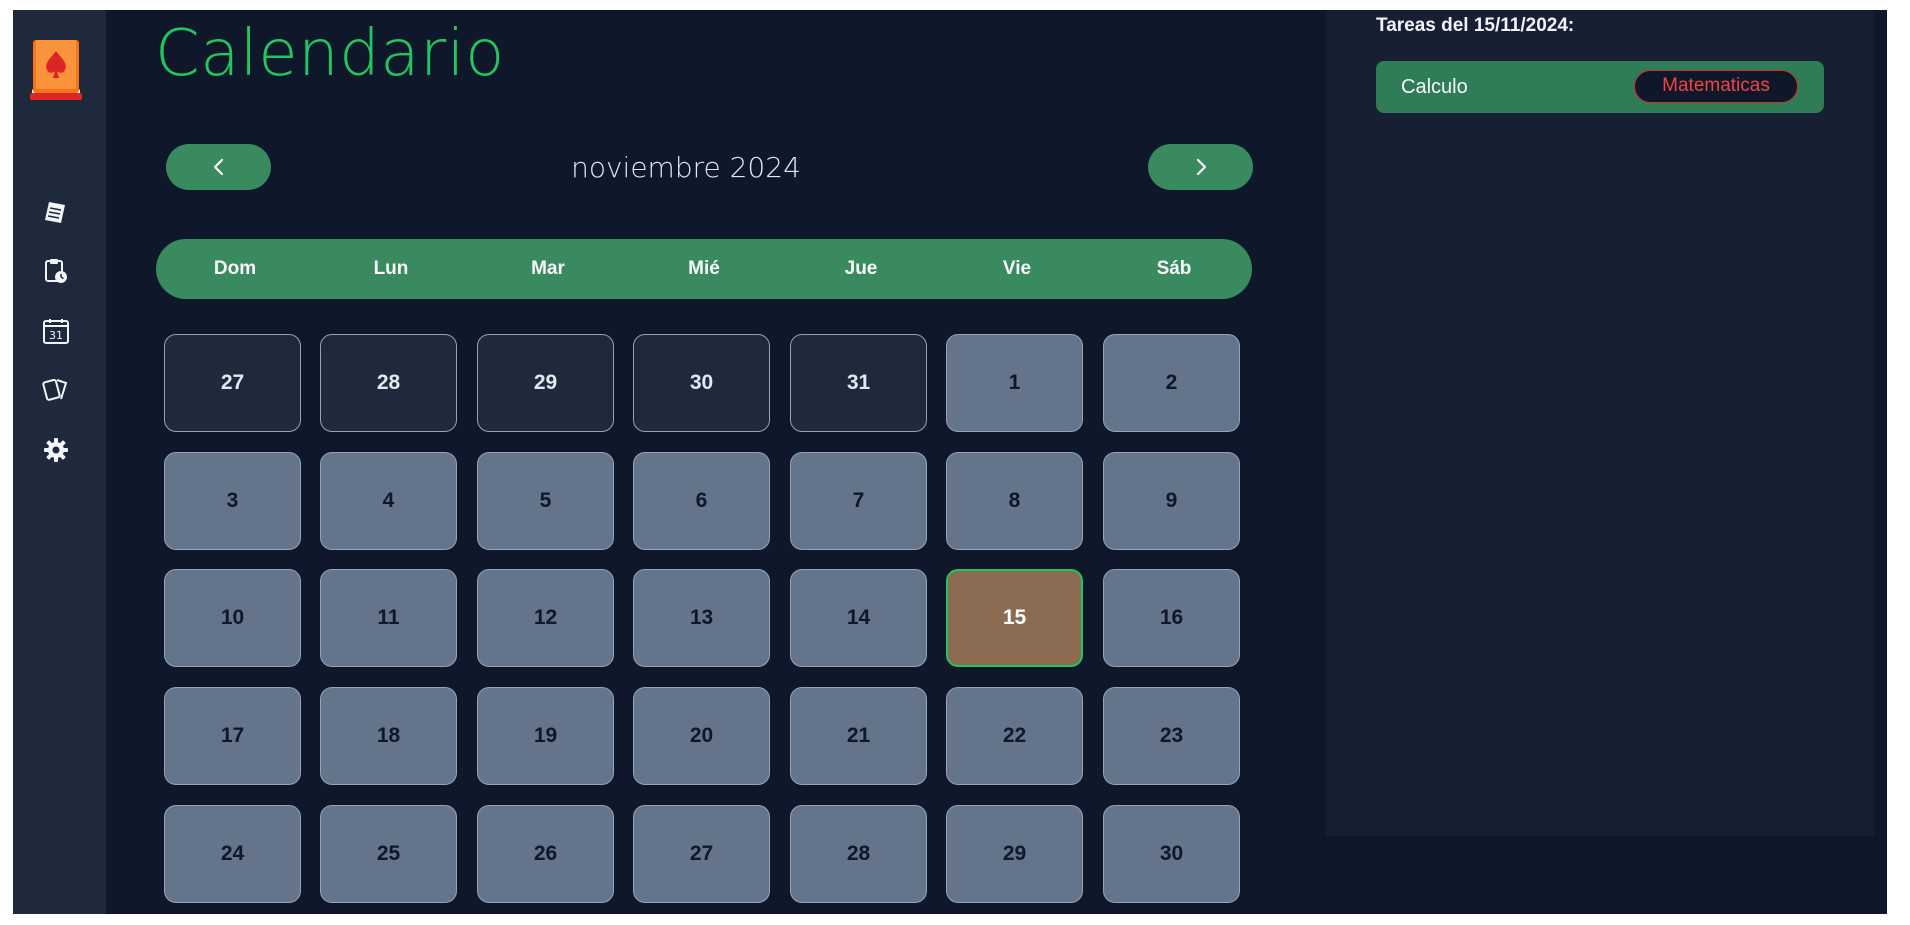 This screenshot has height=925, width=1910. Describe the element at coordinates (1014, 383) in the screenshot. I see `day-cell: 1` at that location.